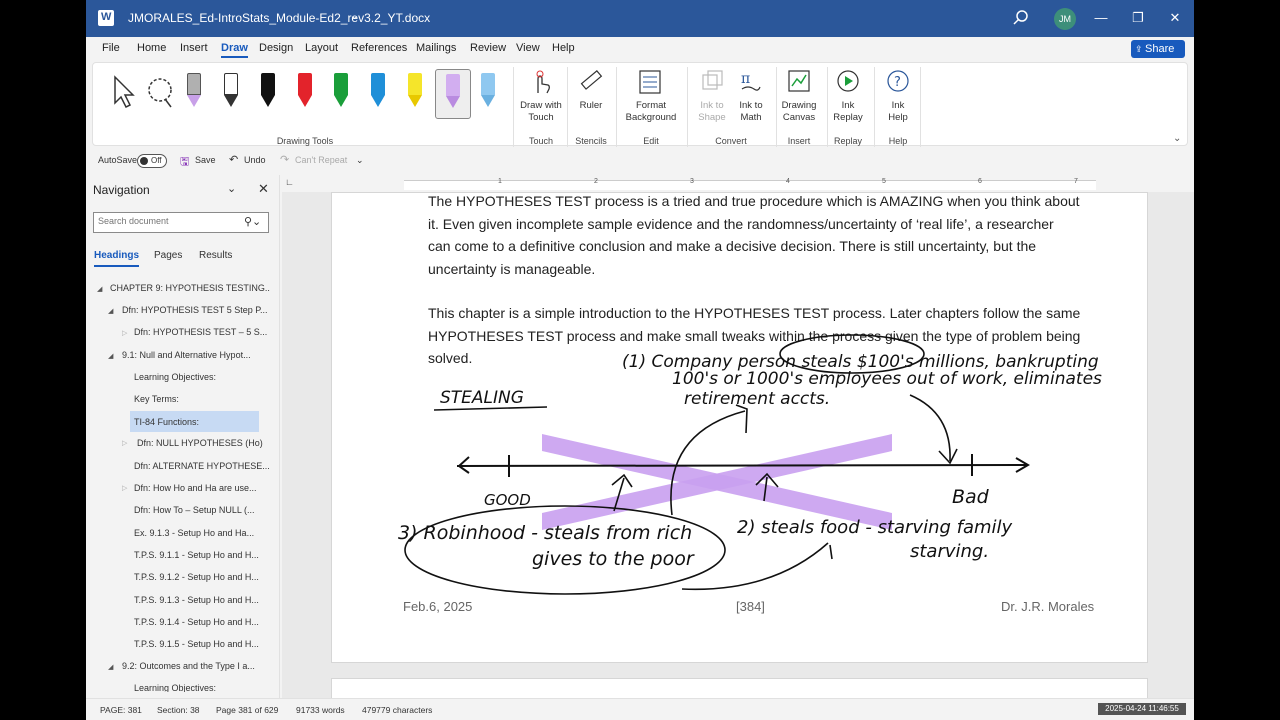  What do you see at coordinates (751, 112) in the screenshot?
I see `ink-to-math-label: Ink to Math` at bounding box center [751, 112].